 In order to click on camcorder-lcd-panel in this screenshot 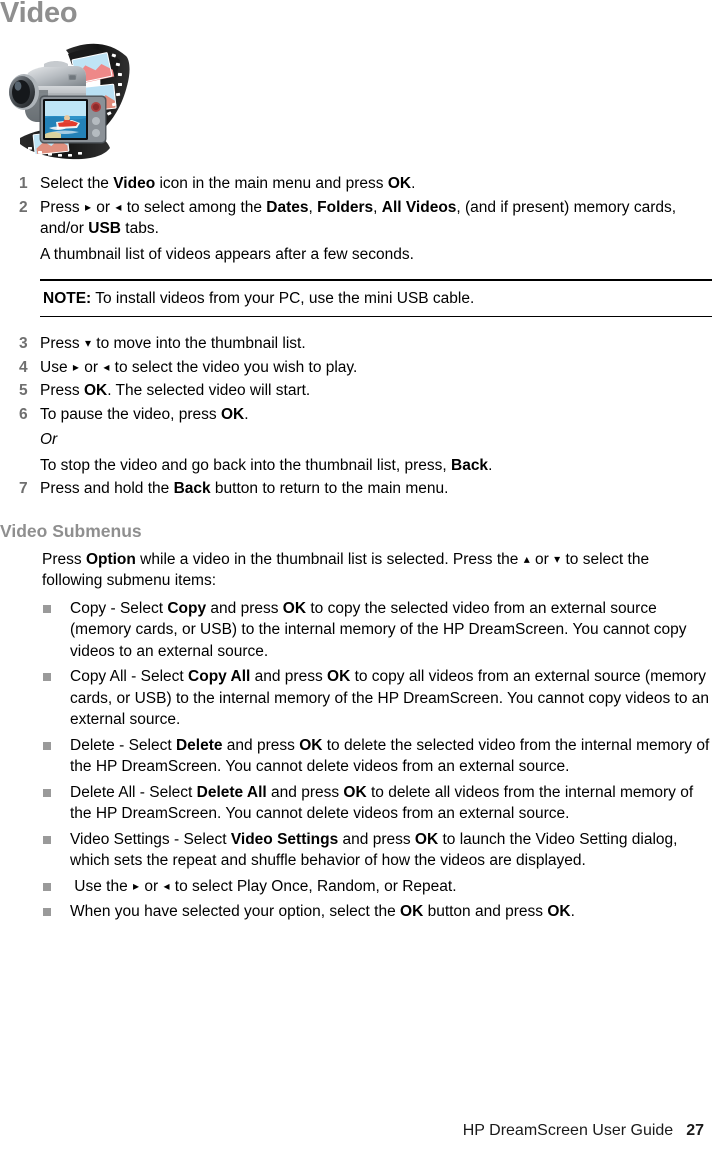, I will do `click(73, 119)`.